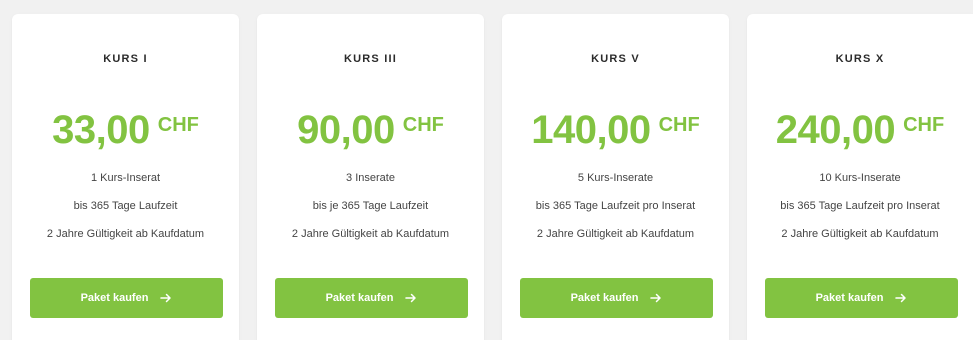 The image size is (973, 340). Describe the element at coordinates (125, 206) in the screenshot. I see `plan-feature: bis 365 Tage Laufzeit` at that location.